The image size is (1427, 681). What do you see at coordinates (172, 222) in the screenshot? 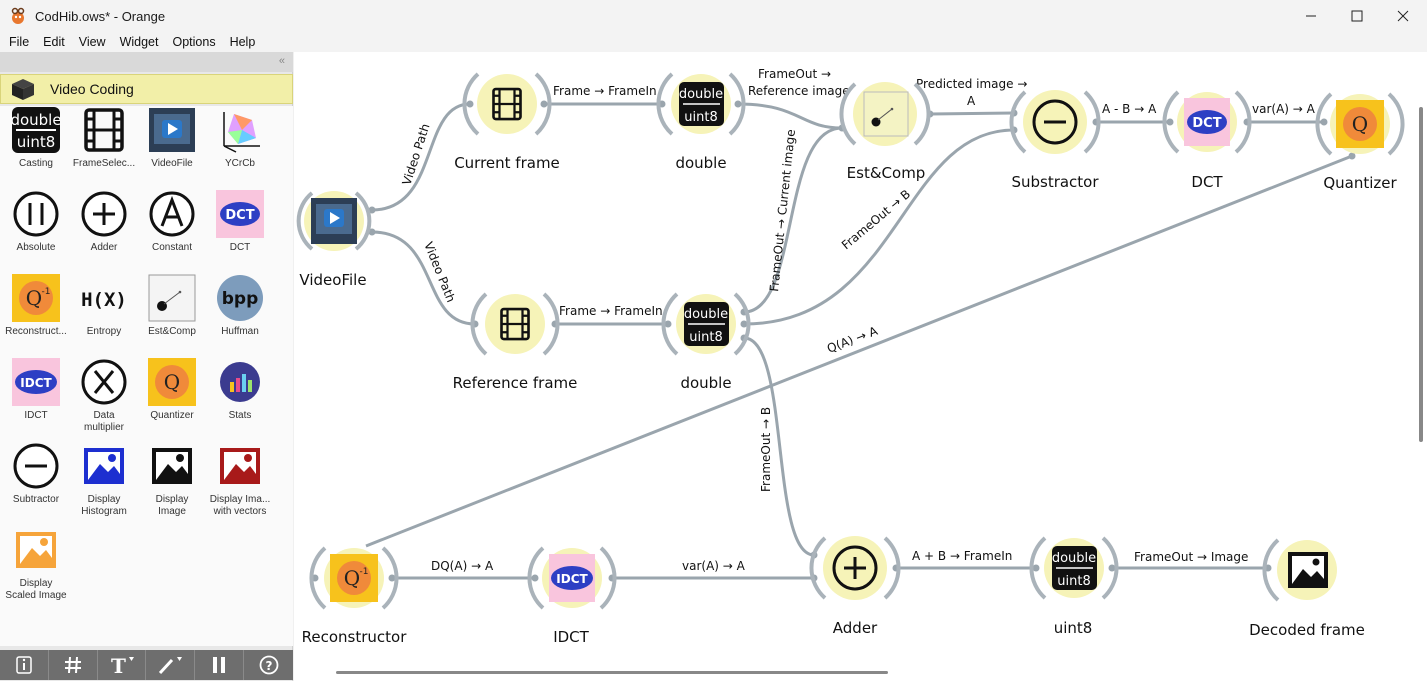
I see `widget-constant: Constant` at bounding box center [172, 222].